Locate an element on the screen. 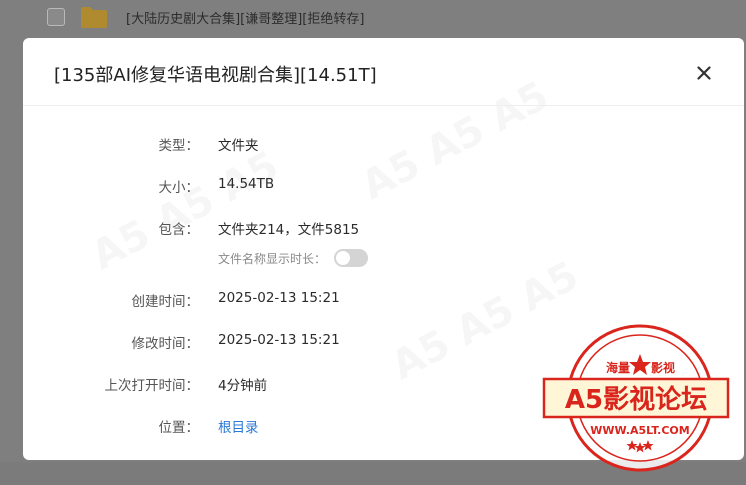 The height and width of the screenshot is (485, 746). location-link: 根目录 is located at coordinates (238, 426).